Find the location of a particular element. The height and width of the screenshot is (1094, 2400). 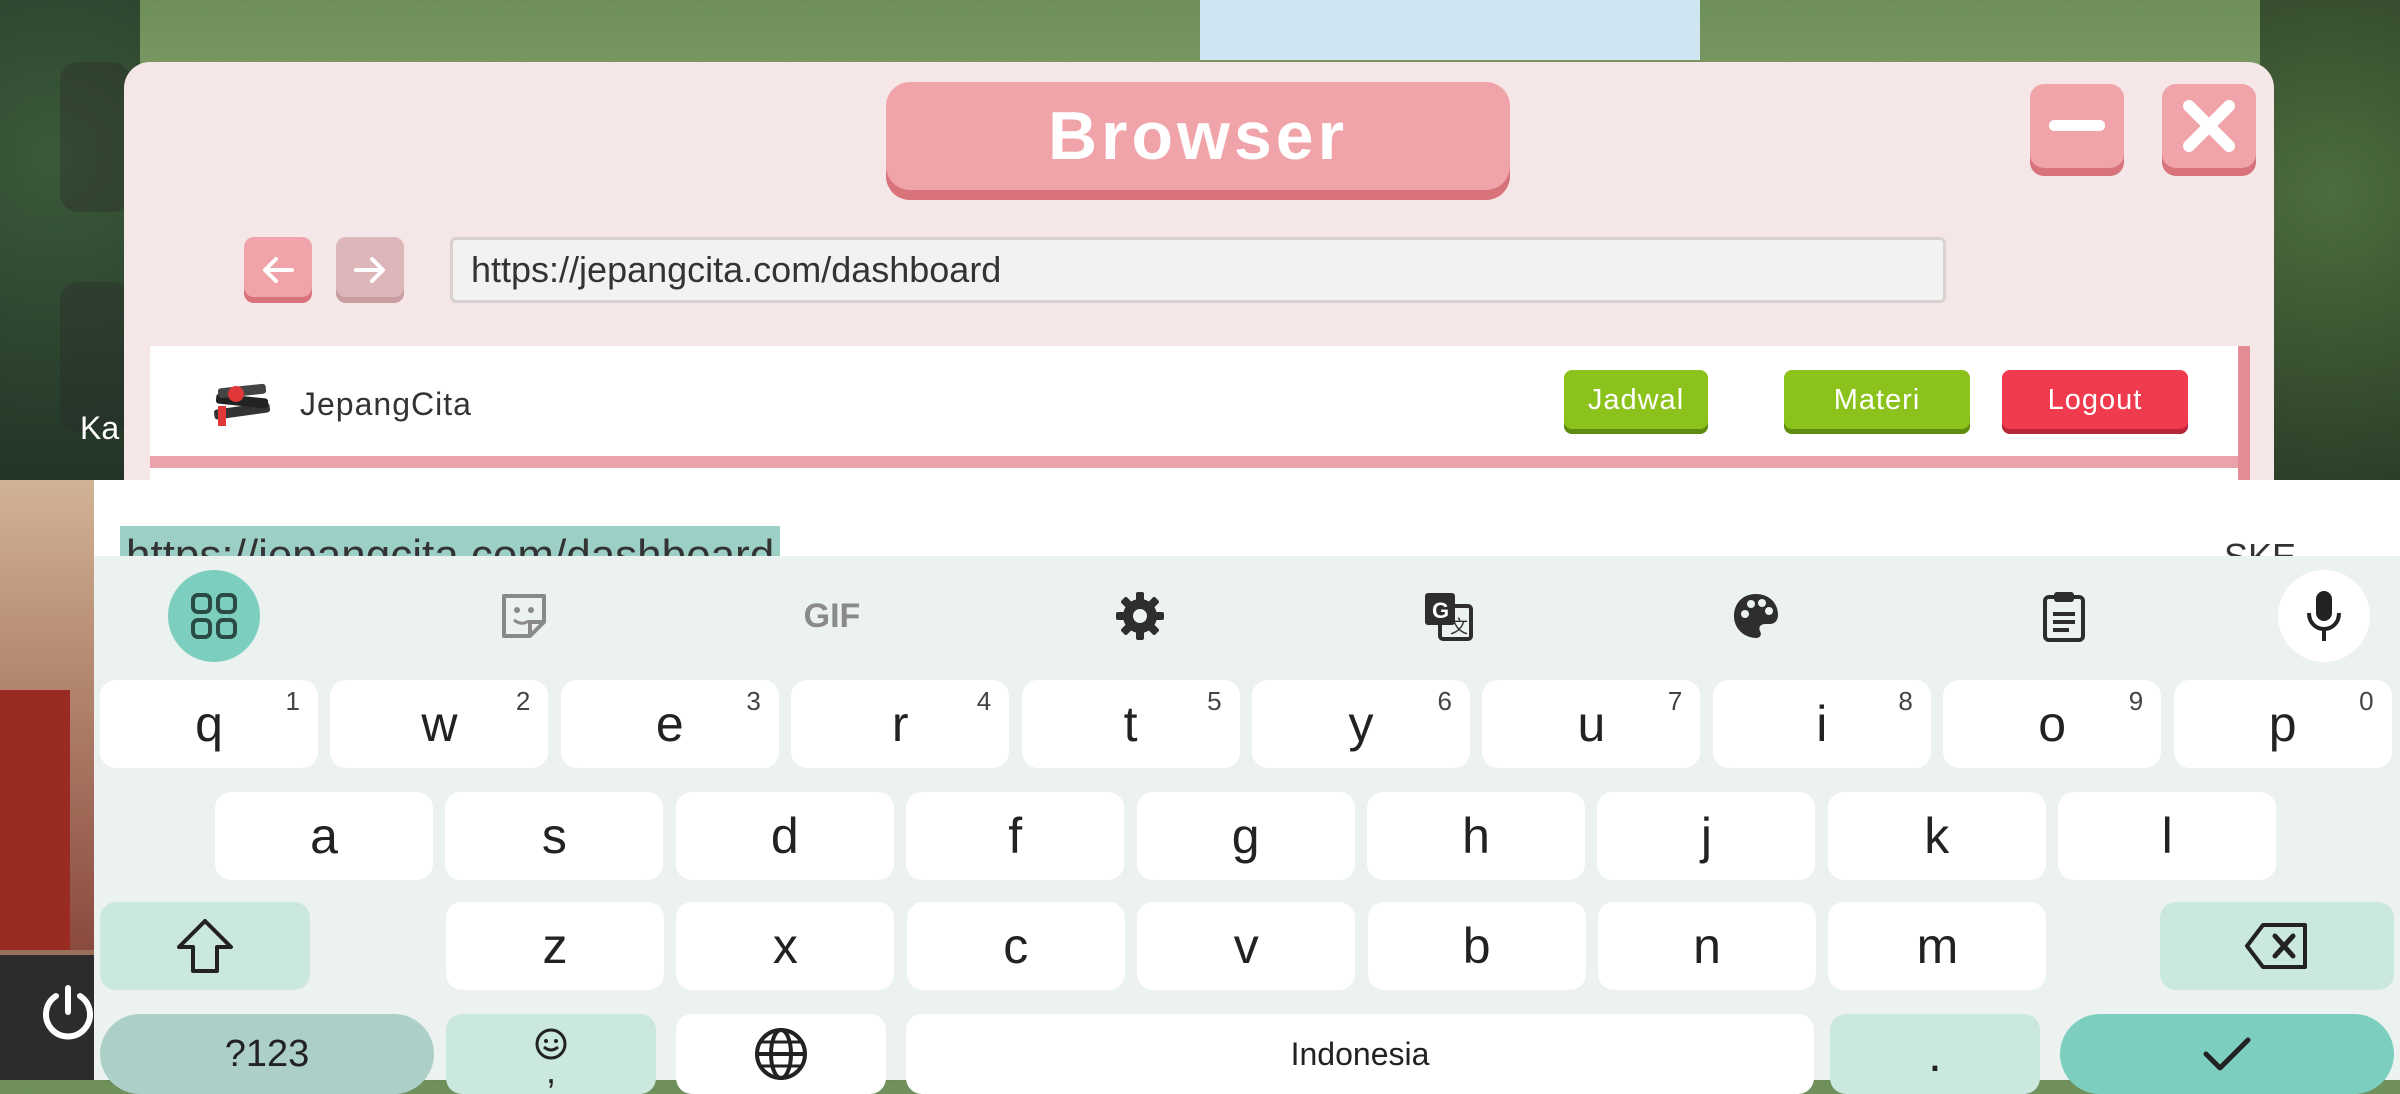

key-l: l is located at coordinates (2167, 836).